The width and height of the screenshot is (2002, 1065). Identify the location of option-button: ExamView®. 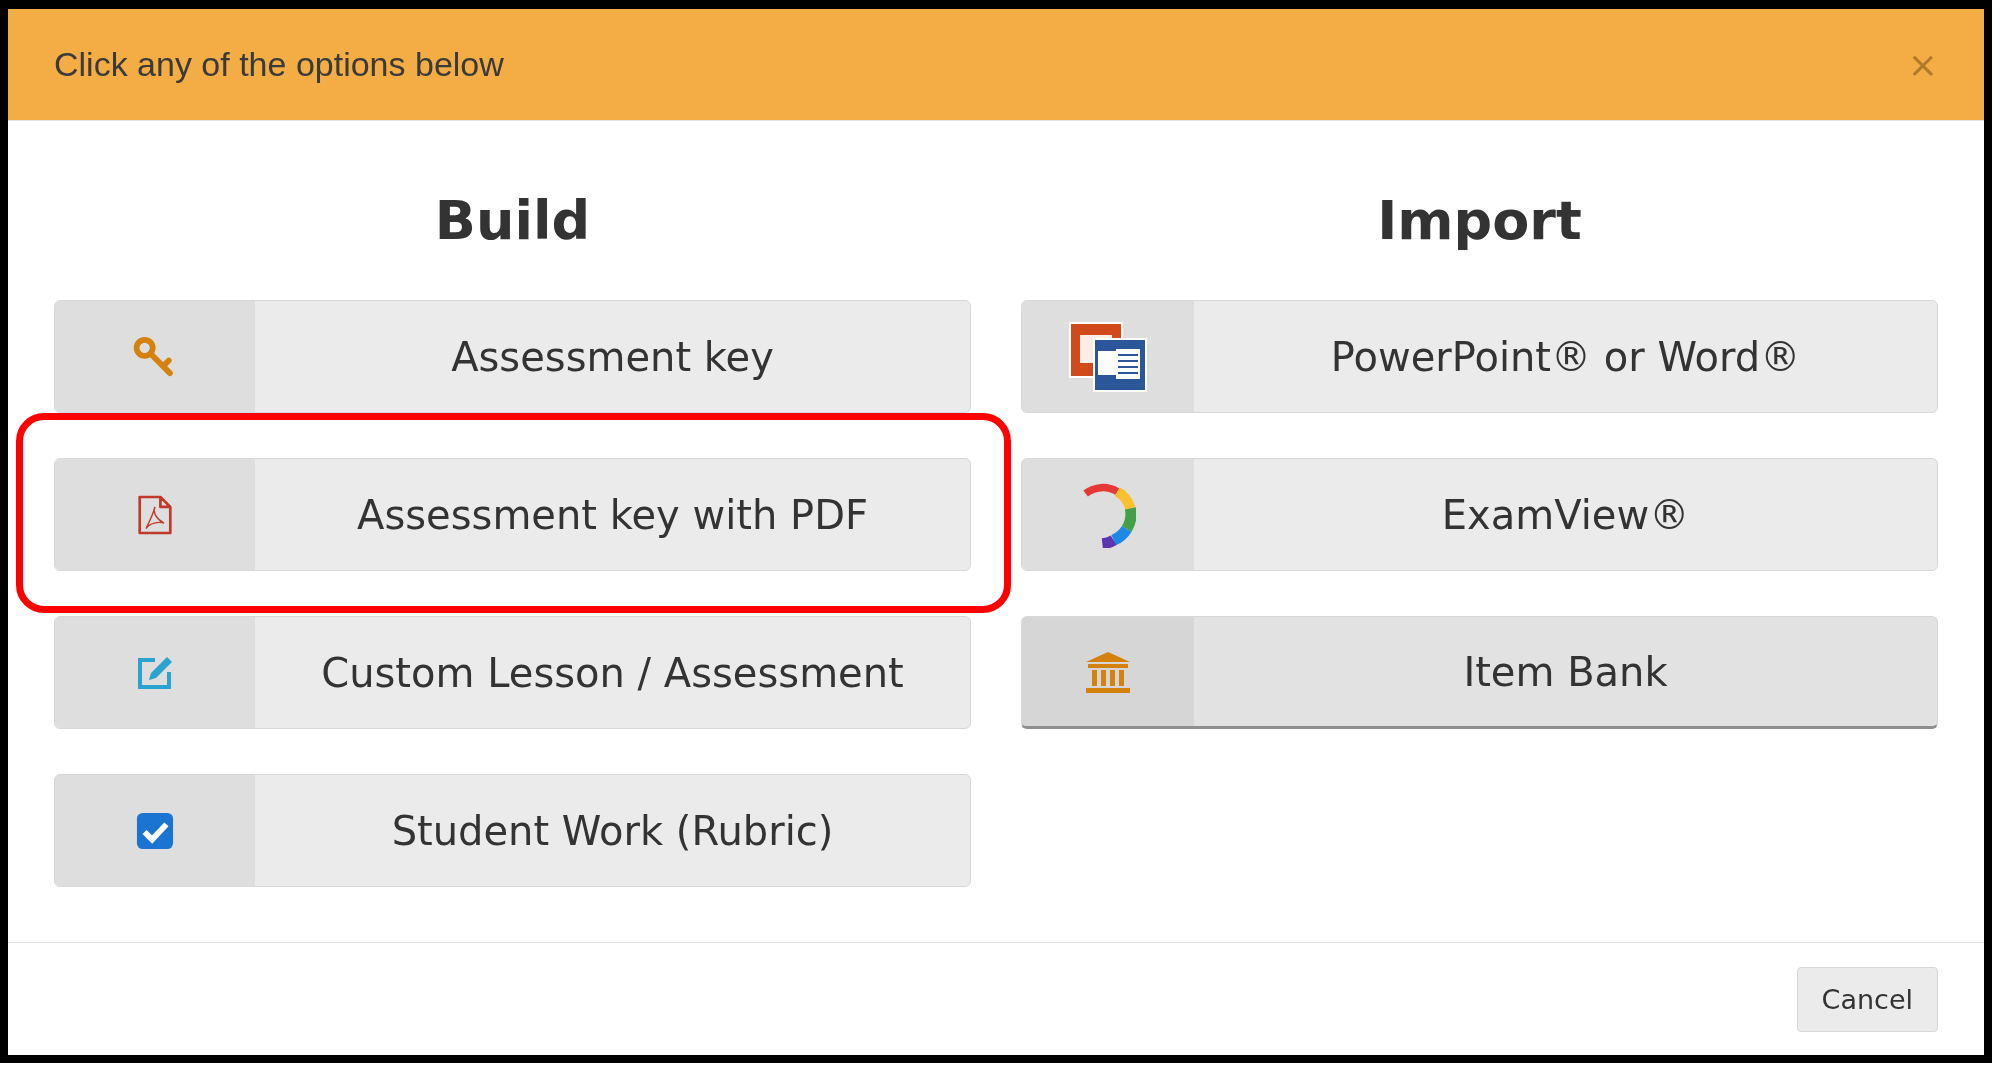
(1479, 514).